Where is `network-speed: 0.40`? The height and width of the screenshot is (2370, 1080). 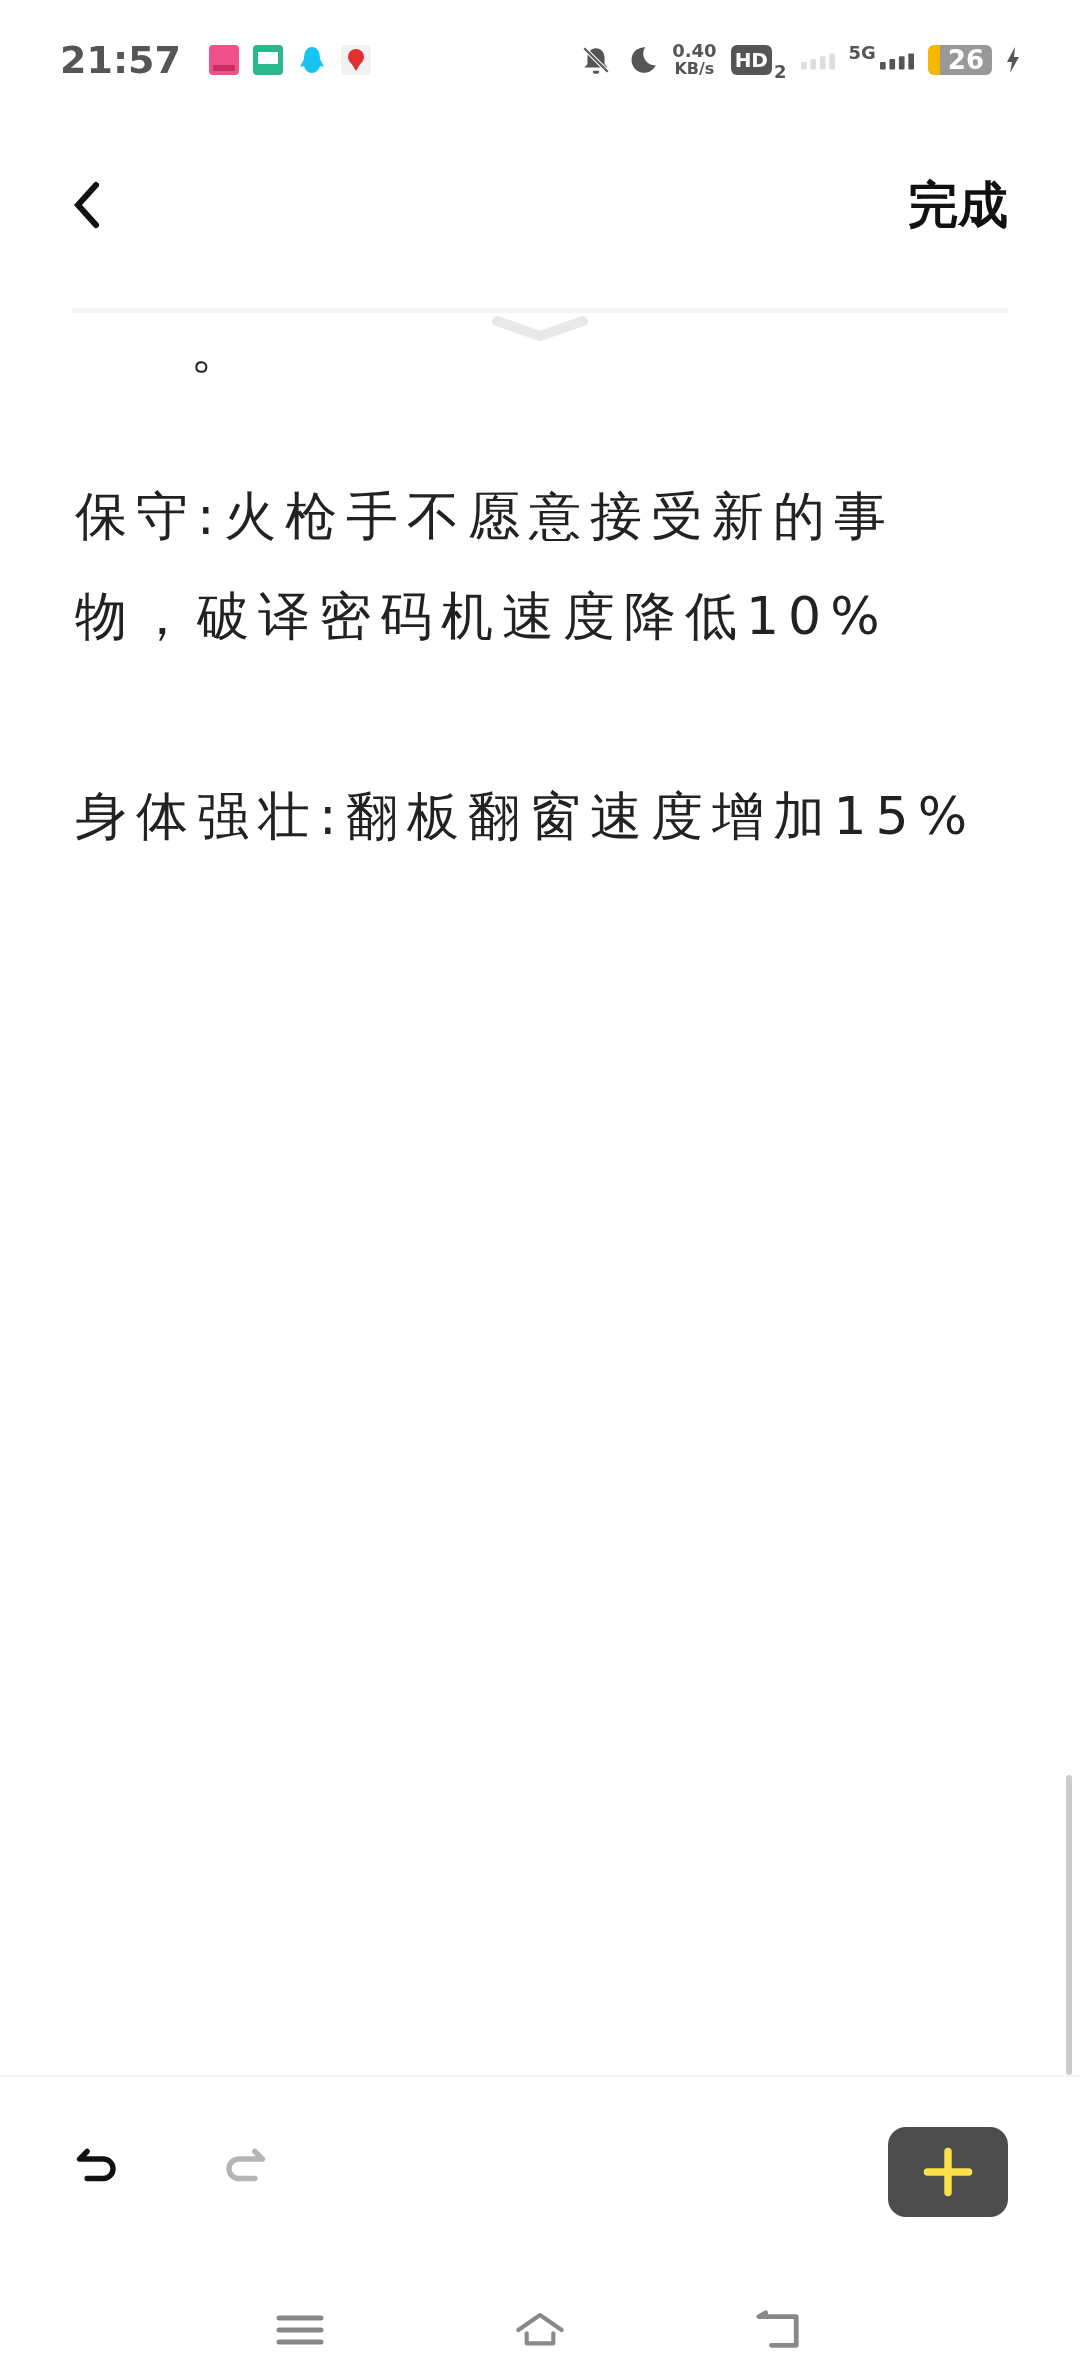 network-speed: 0.40 is located at coordinates (694, 51).